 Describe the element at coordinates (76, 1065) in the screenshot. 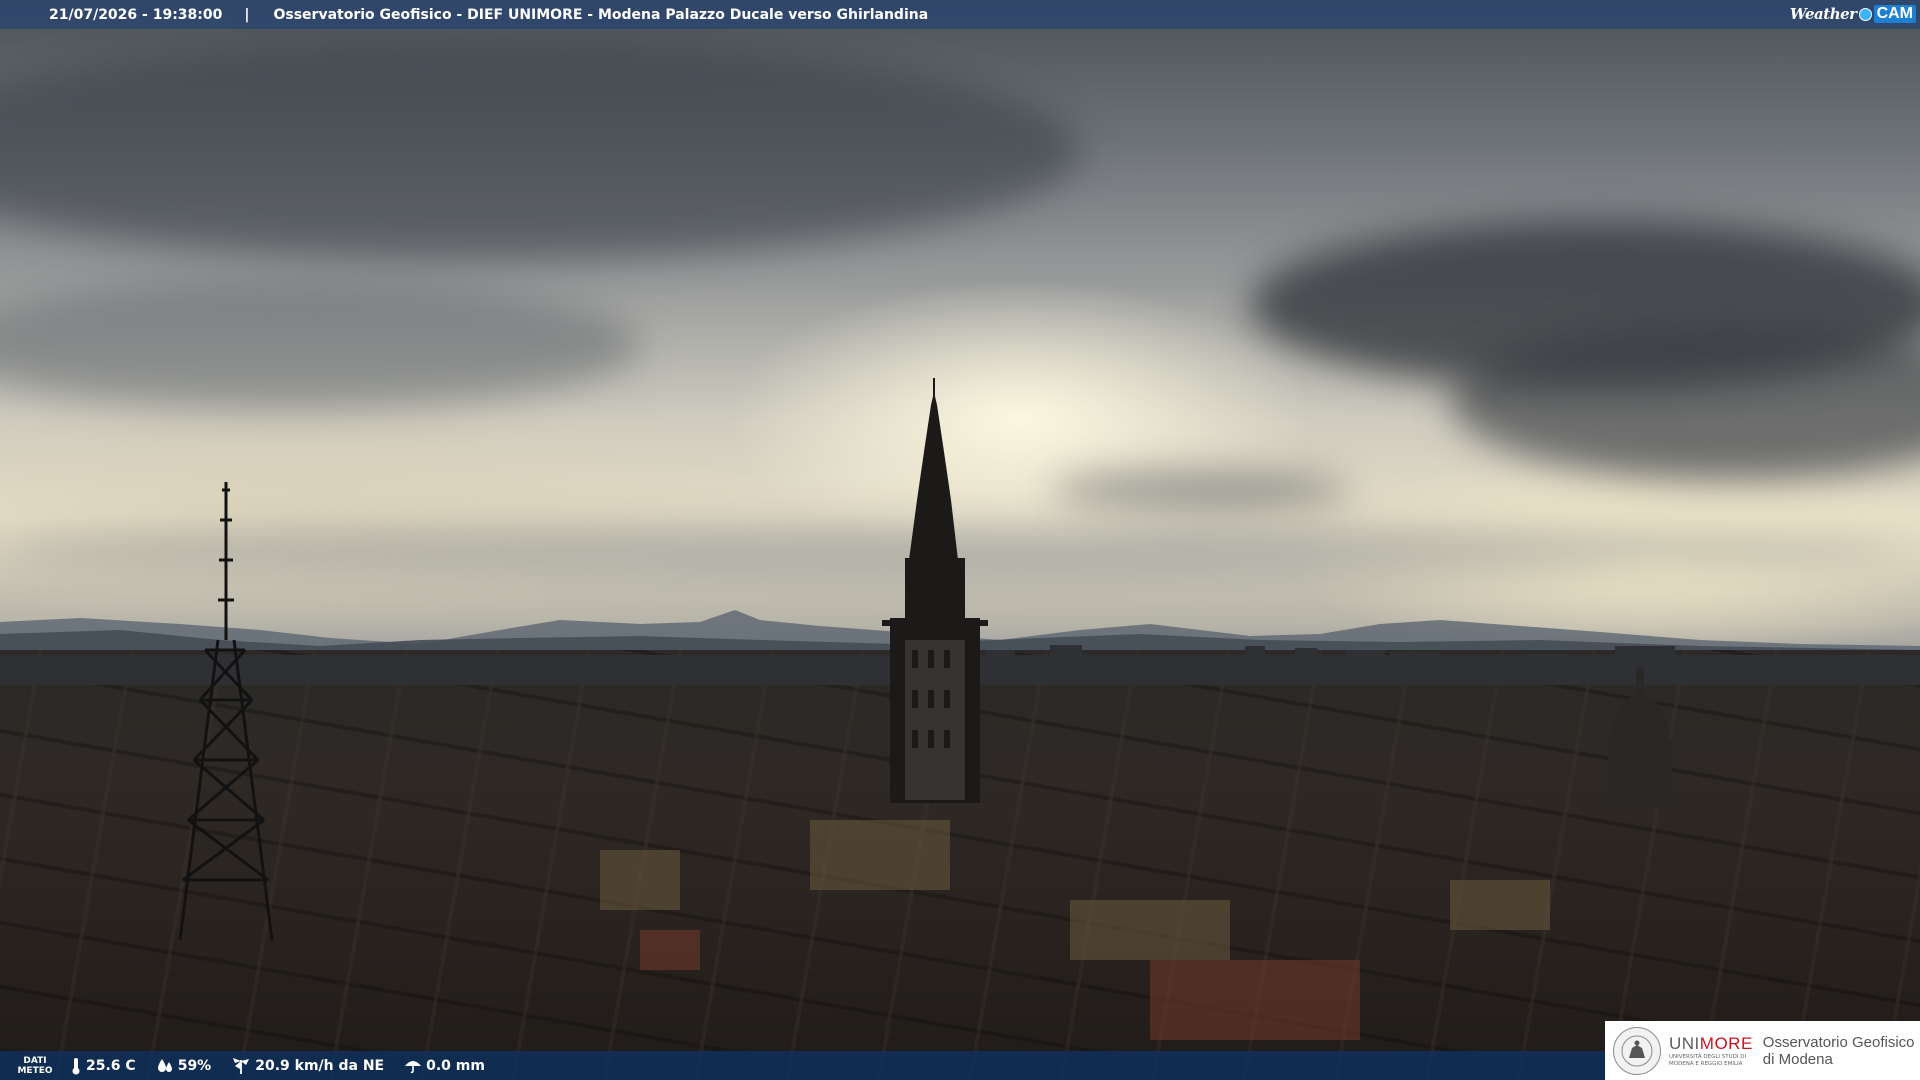

I see `thermometer-icon` at that location.